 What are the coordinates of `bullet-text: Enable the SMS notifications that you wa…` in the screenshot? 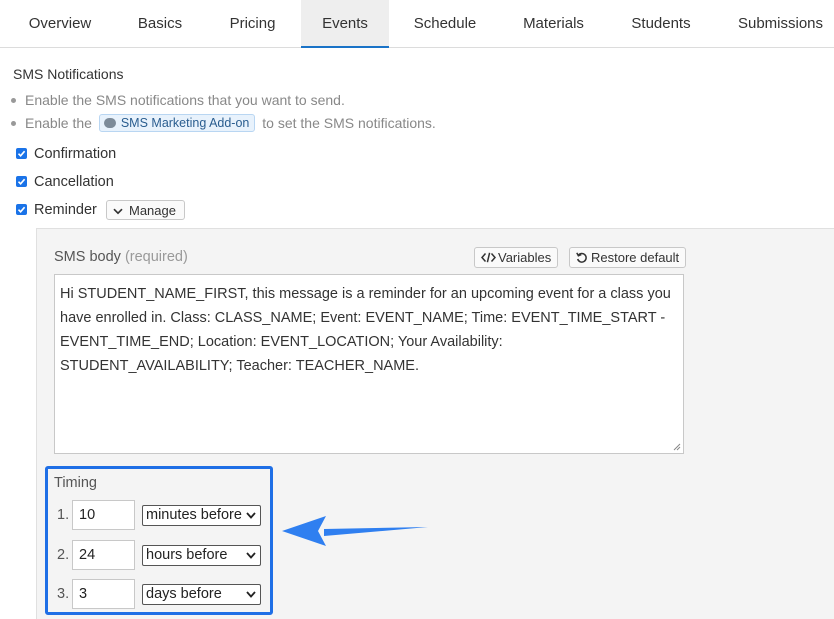 It's located at (185, 100).